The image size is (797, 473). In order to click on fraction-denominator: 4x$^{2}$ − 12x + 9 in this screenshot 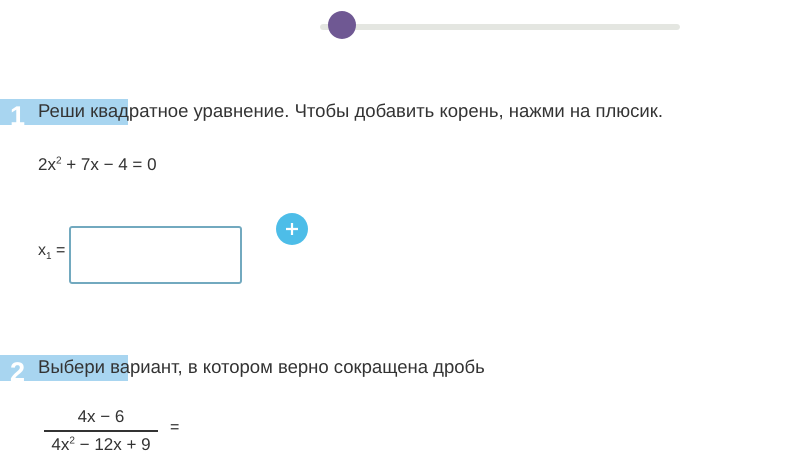, I will do `click(101, 445)`.